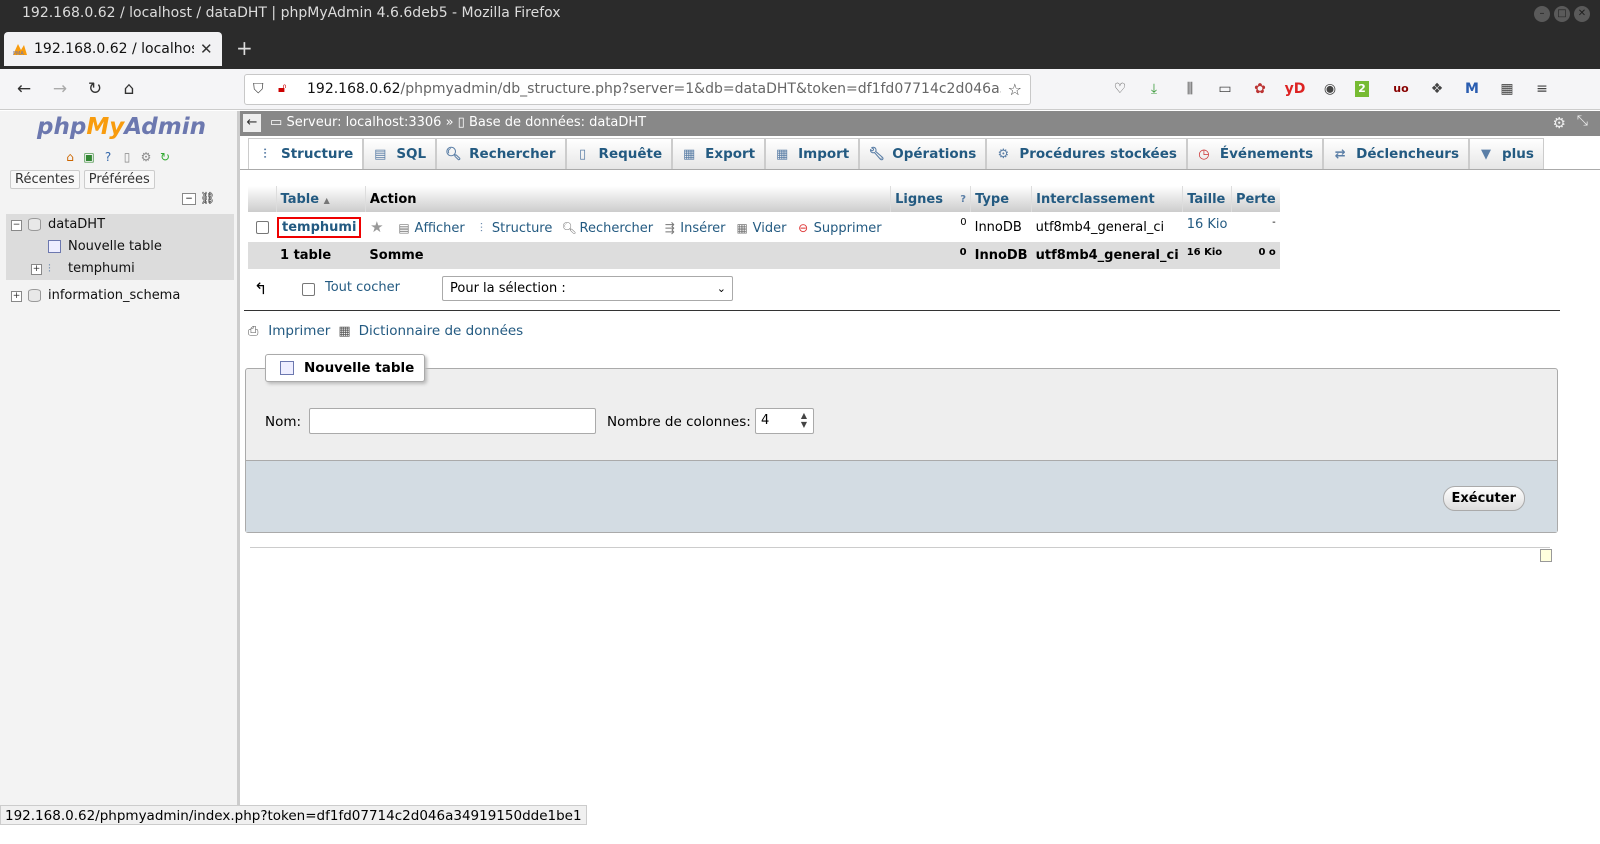 The image size is (1600, 844). I want to click on maximize-button: □, so click(1562, 14).